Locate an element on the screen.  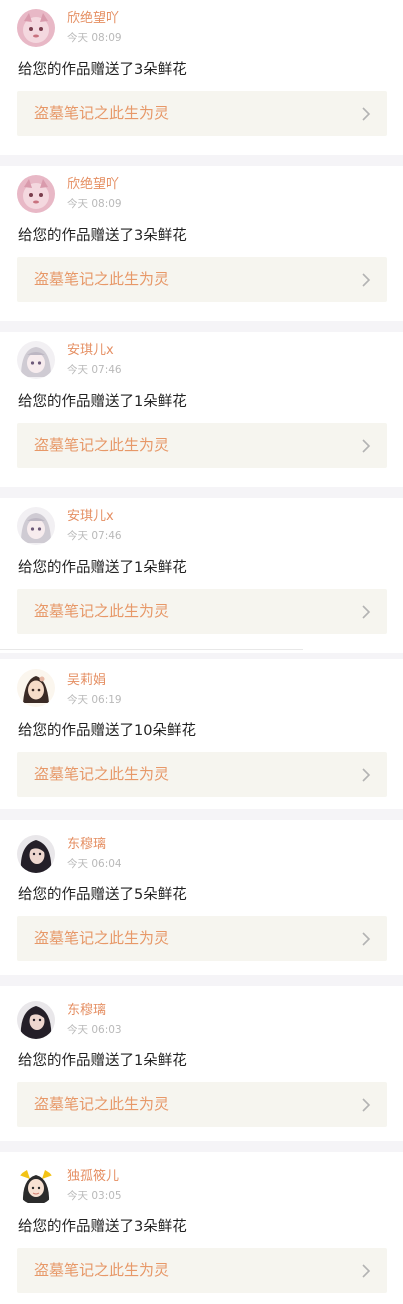
timestamp: 今天 06:03 is located at coordinates (94, 1030).